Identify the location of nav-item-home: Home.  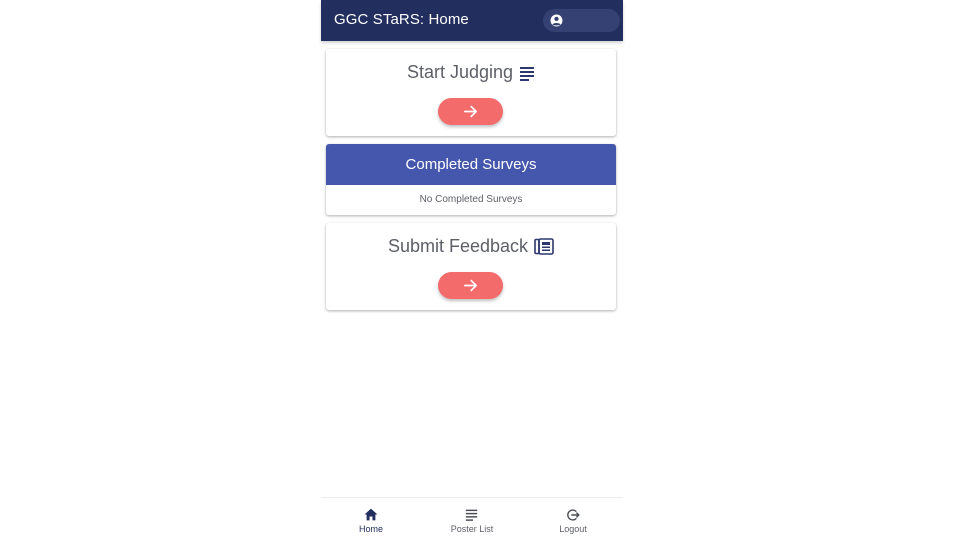
(371, 519).